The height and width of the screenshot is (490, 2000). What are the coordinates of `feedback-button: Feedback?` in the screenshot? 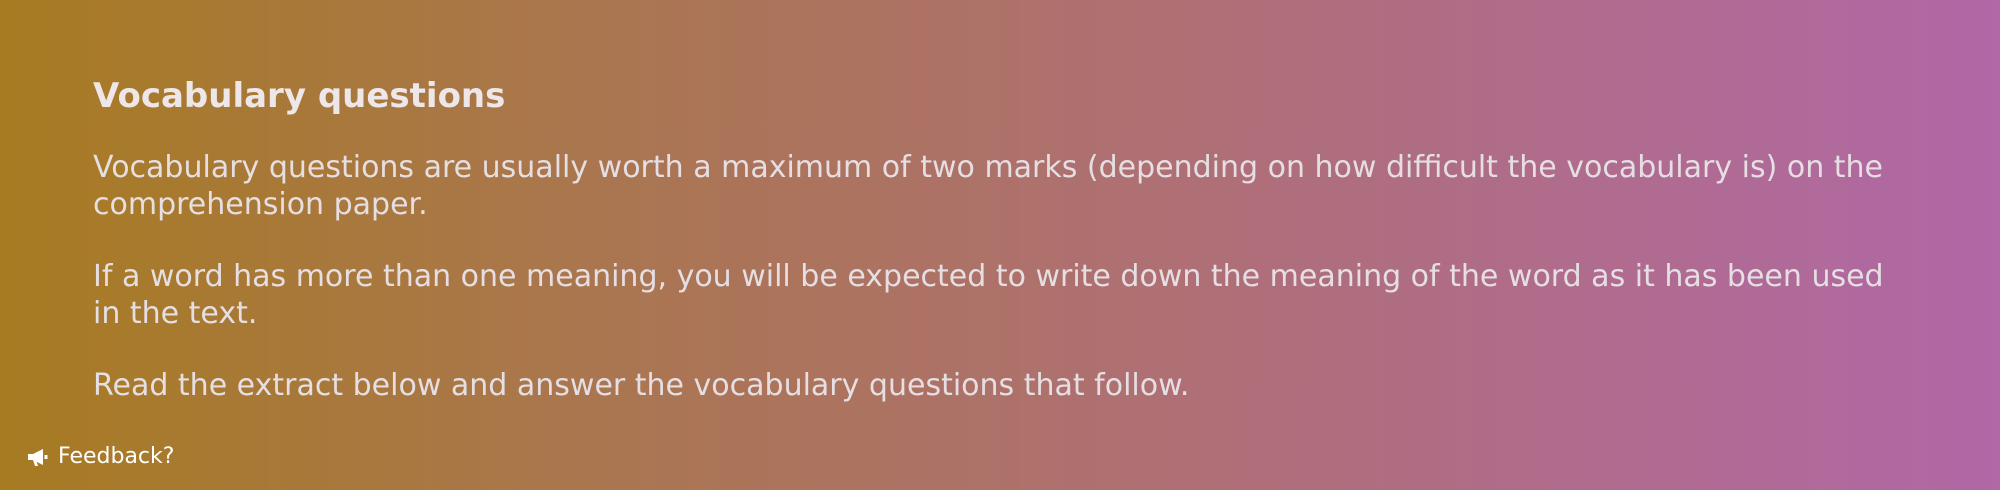 It's located at (100, 456).